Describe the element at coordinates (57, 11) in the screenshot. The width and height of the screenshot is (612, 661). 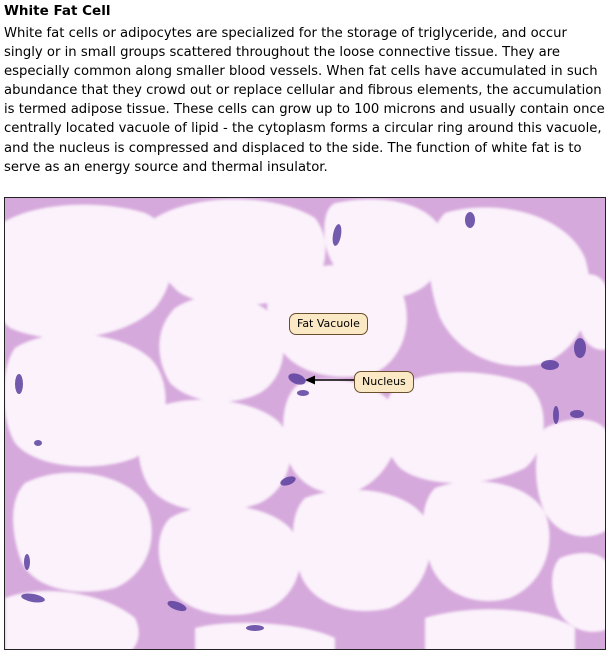
I see `page-title: White Fat Cell` at that location.